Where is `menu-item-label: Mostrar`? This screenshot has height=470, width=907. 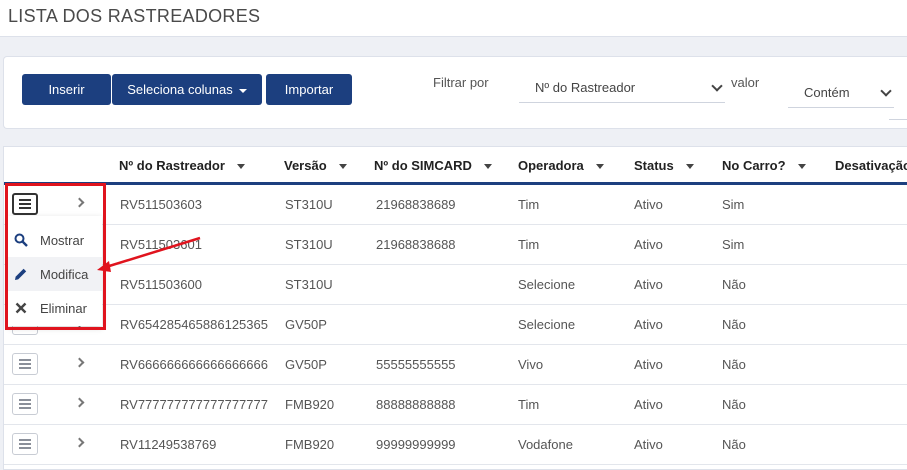
menu-item-label: Mostrar is located at coordinates (62, 240).